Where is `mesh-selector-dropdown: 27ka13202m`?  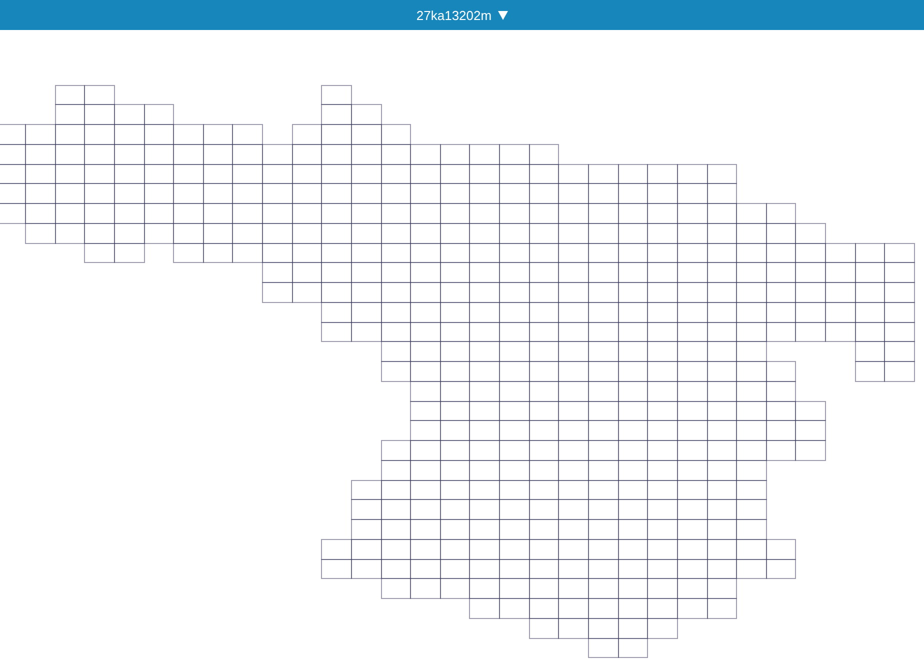
mesh-selector-dropdown: 27ka13202m is located at coordinates (462, 15).